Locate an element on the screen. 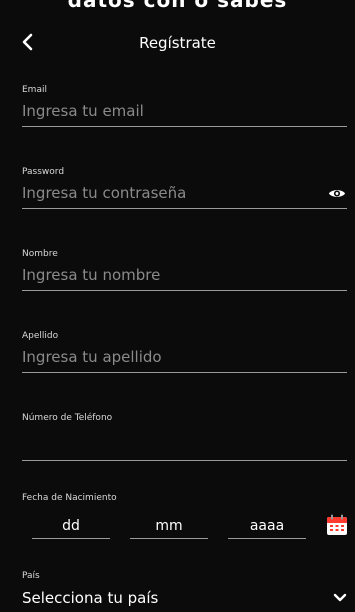 Image resolution: width=355 pixels, height=612 pixels. telefono-underline is located at coordinates (184, 460).